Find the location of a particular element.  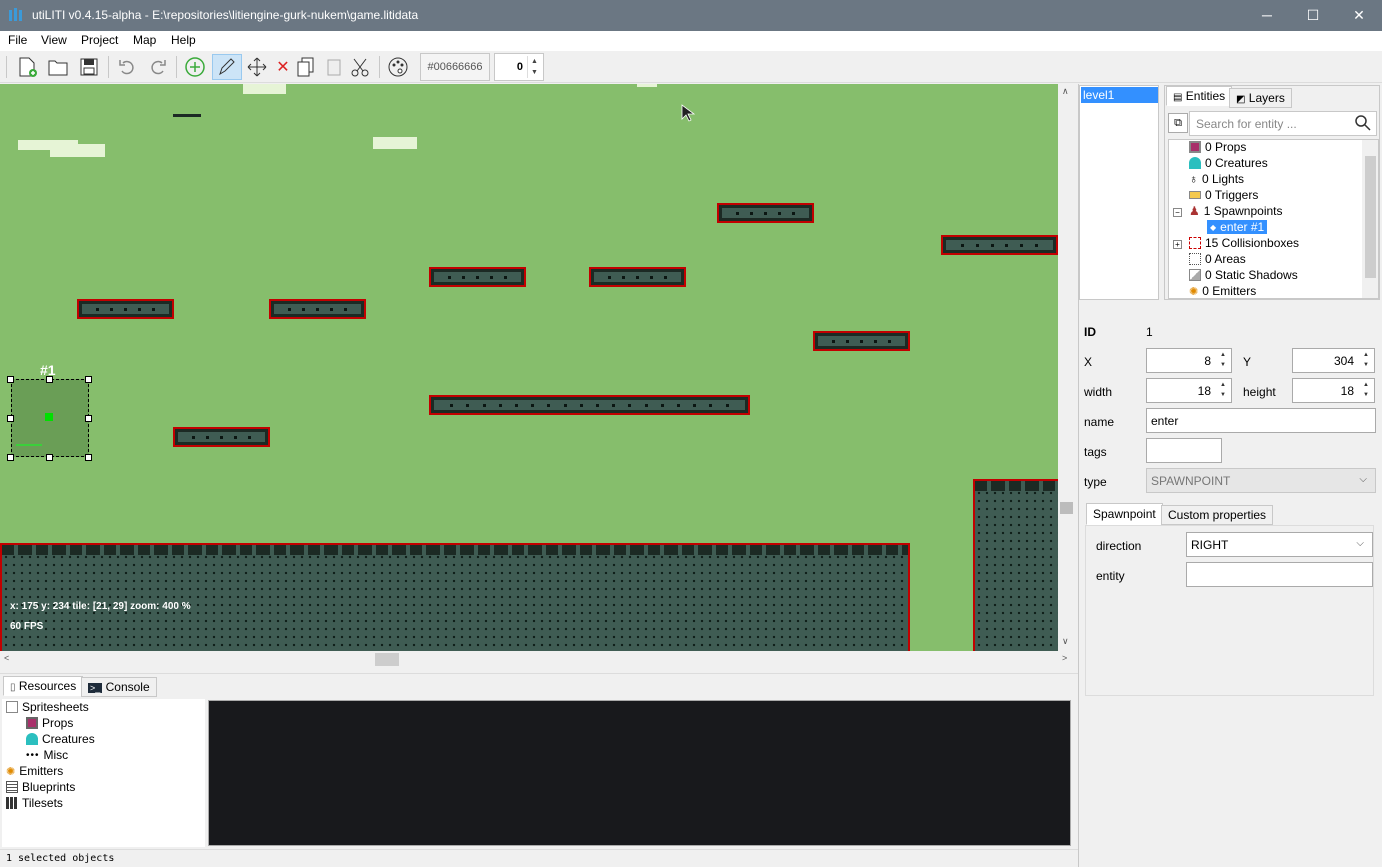

tree-spawnpoint-enter: ◆ enter #1 is located at coordinates (1237, 227).